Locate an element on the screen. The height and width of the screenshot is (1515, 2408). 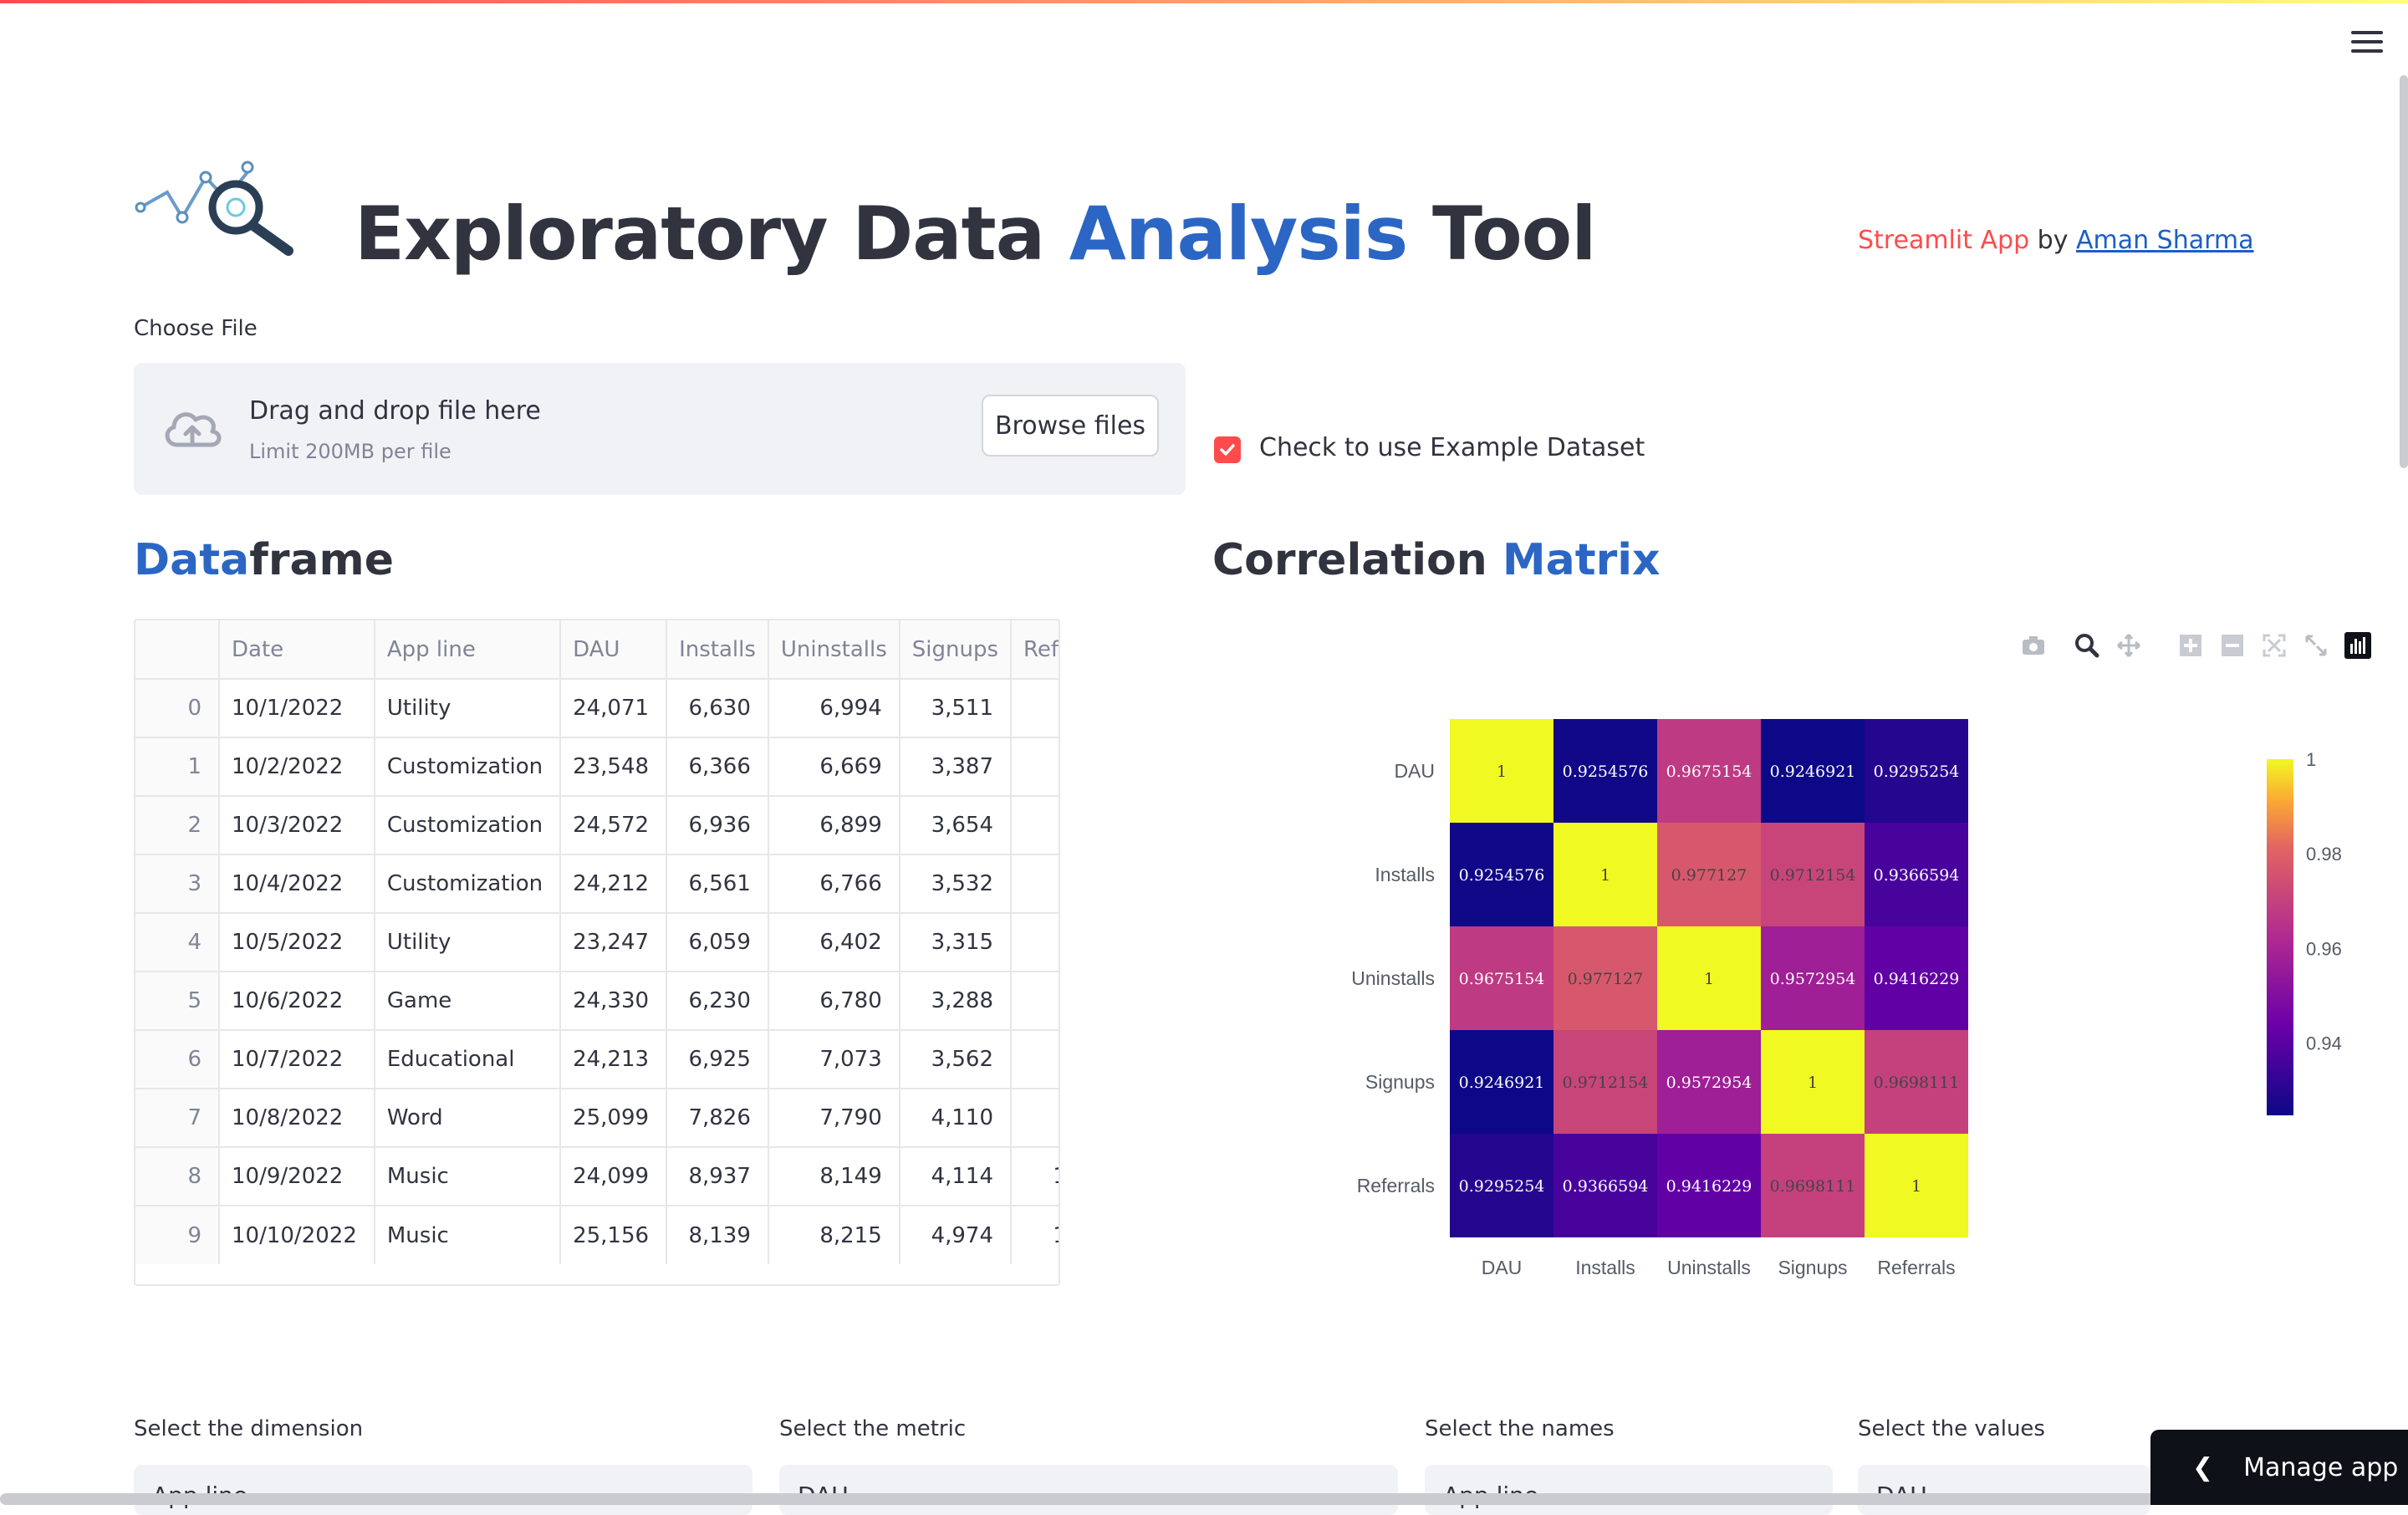
table-cell: 24,212 is located at coordinates (614, 884).